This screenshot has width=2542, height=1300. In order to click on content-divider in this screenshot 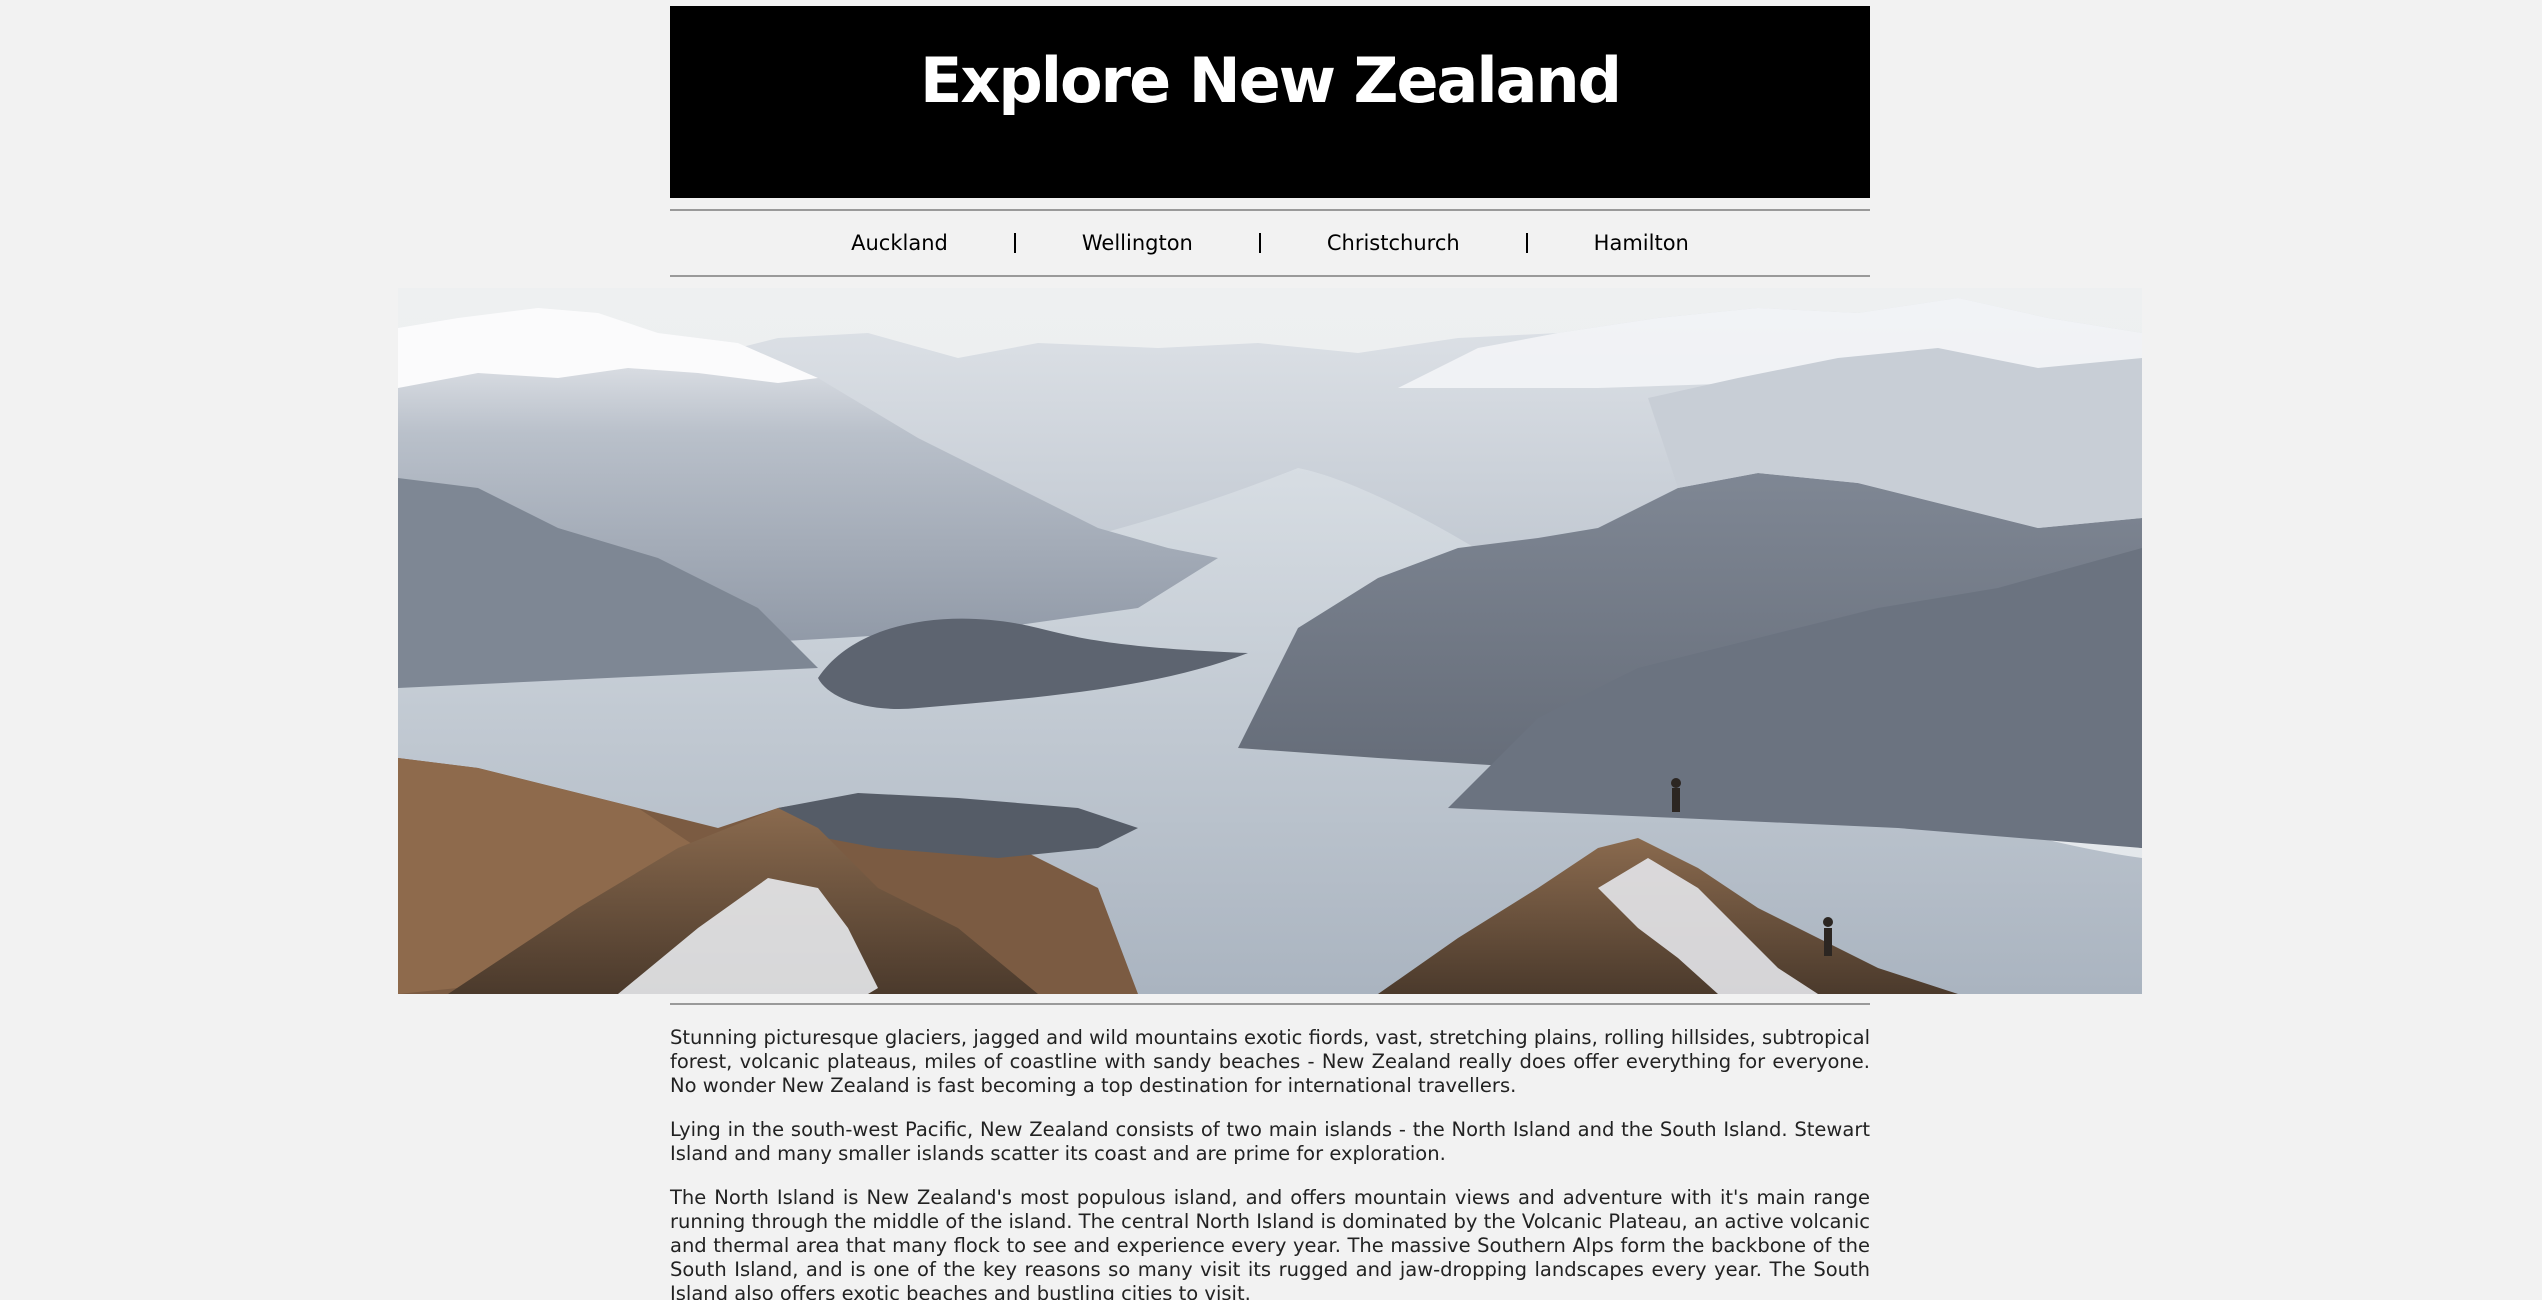, I will do `click(1270, 1004)`.